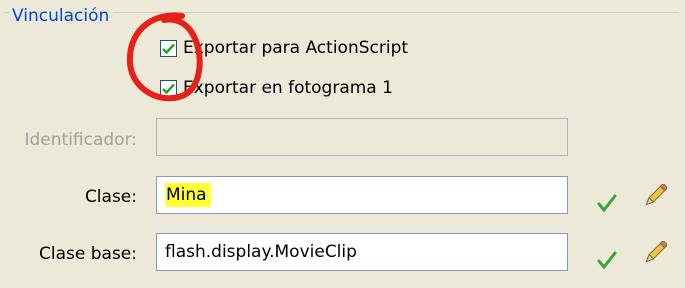 The width and height of the screenshot is (685, 288). What do you see at coordinates (188, 195) in the screenshot?
I see `class-value: Mina` at bounding box center [188, 195].